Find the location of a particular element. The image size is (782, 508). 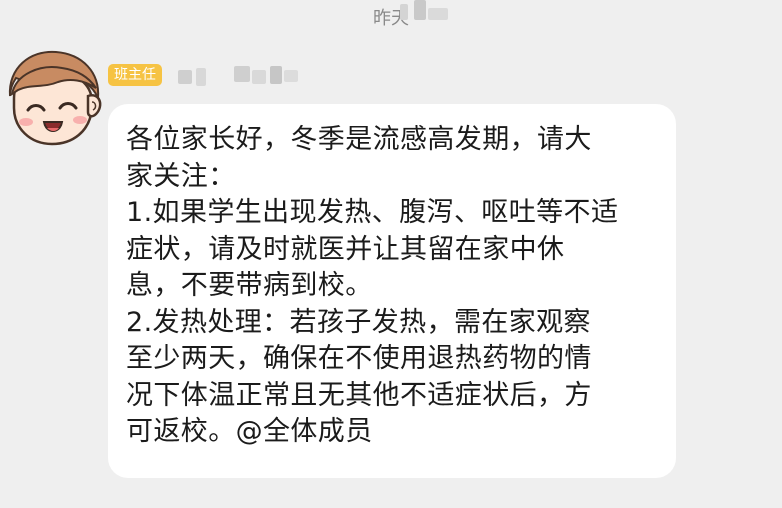

message-timestamp: 昨天 is located at coordinates (391, 18).